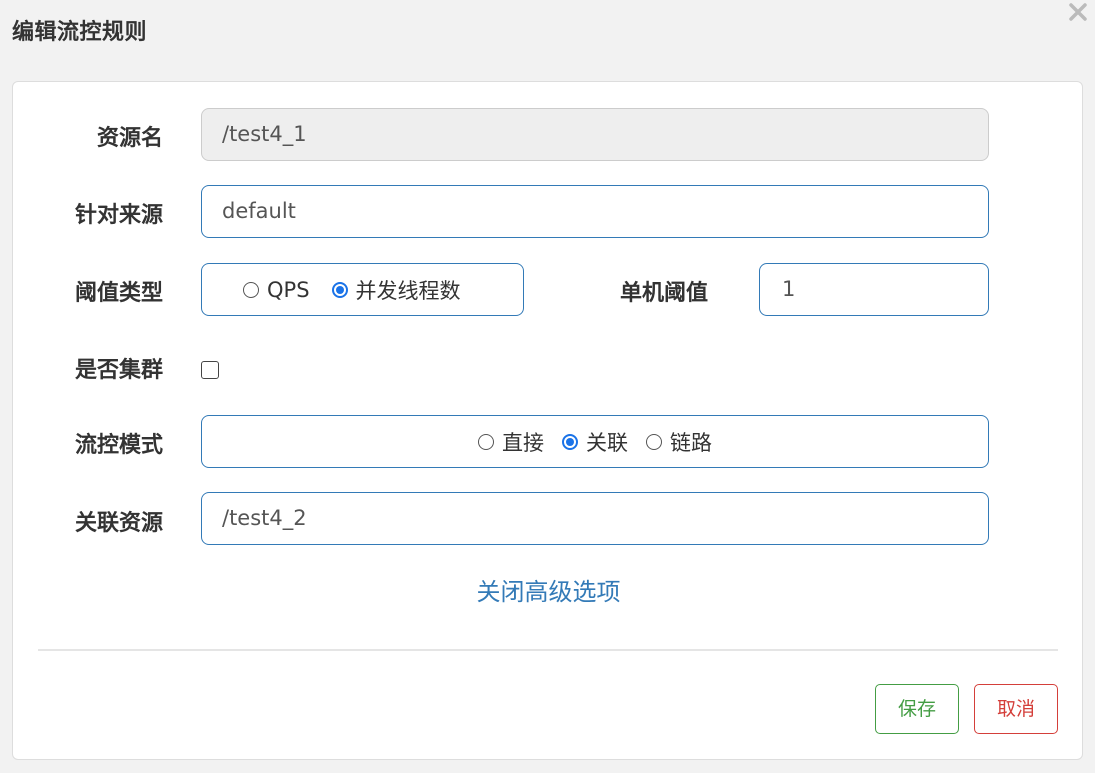 The width and height of the screenshot is (1095, 773). I want to click on dialog-title: 编辑流控规则, so click(80, 32).